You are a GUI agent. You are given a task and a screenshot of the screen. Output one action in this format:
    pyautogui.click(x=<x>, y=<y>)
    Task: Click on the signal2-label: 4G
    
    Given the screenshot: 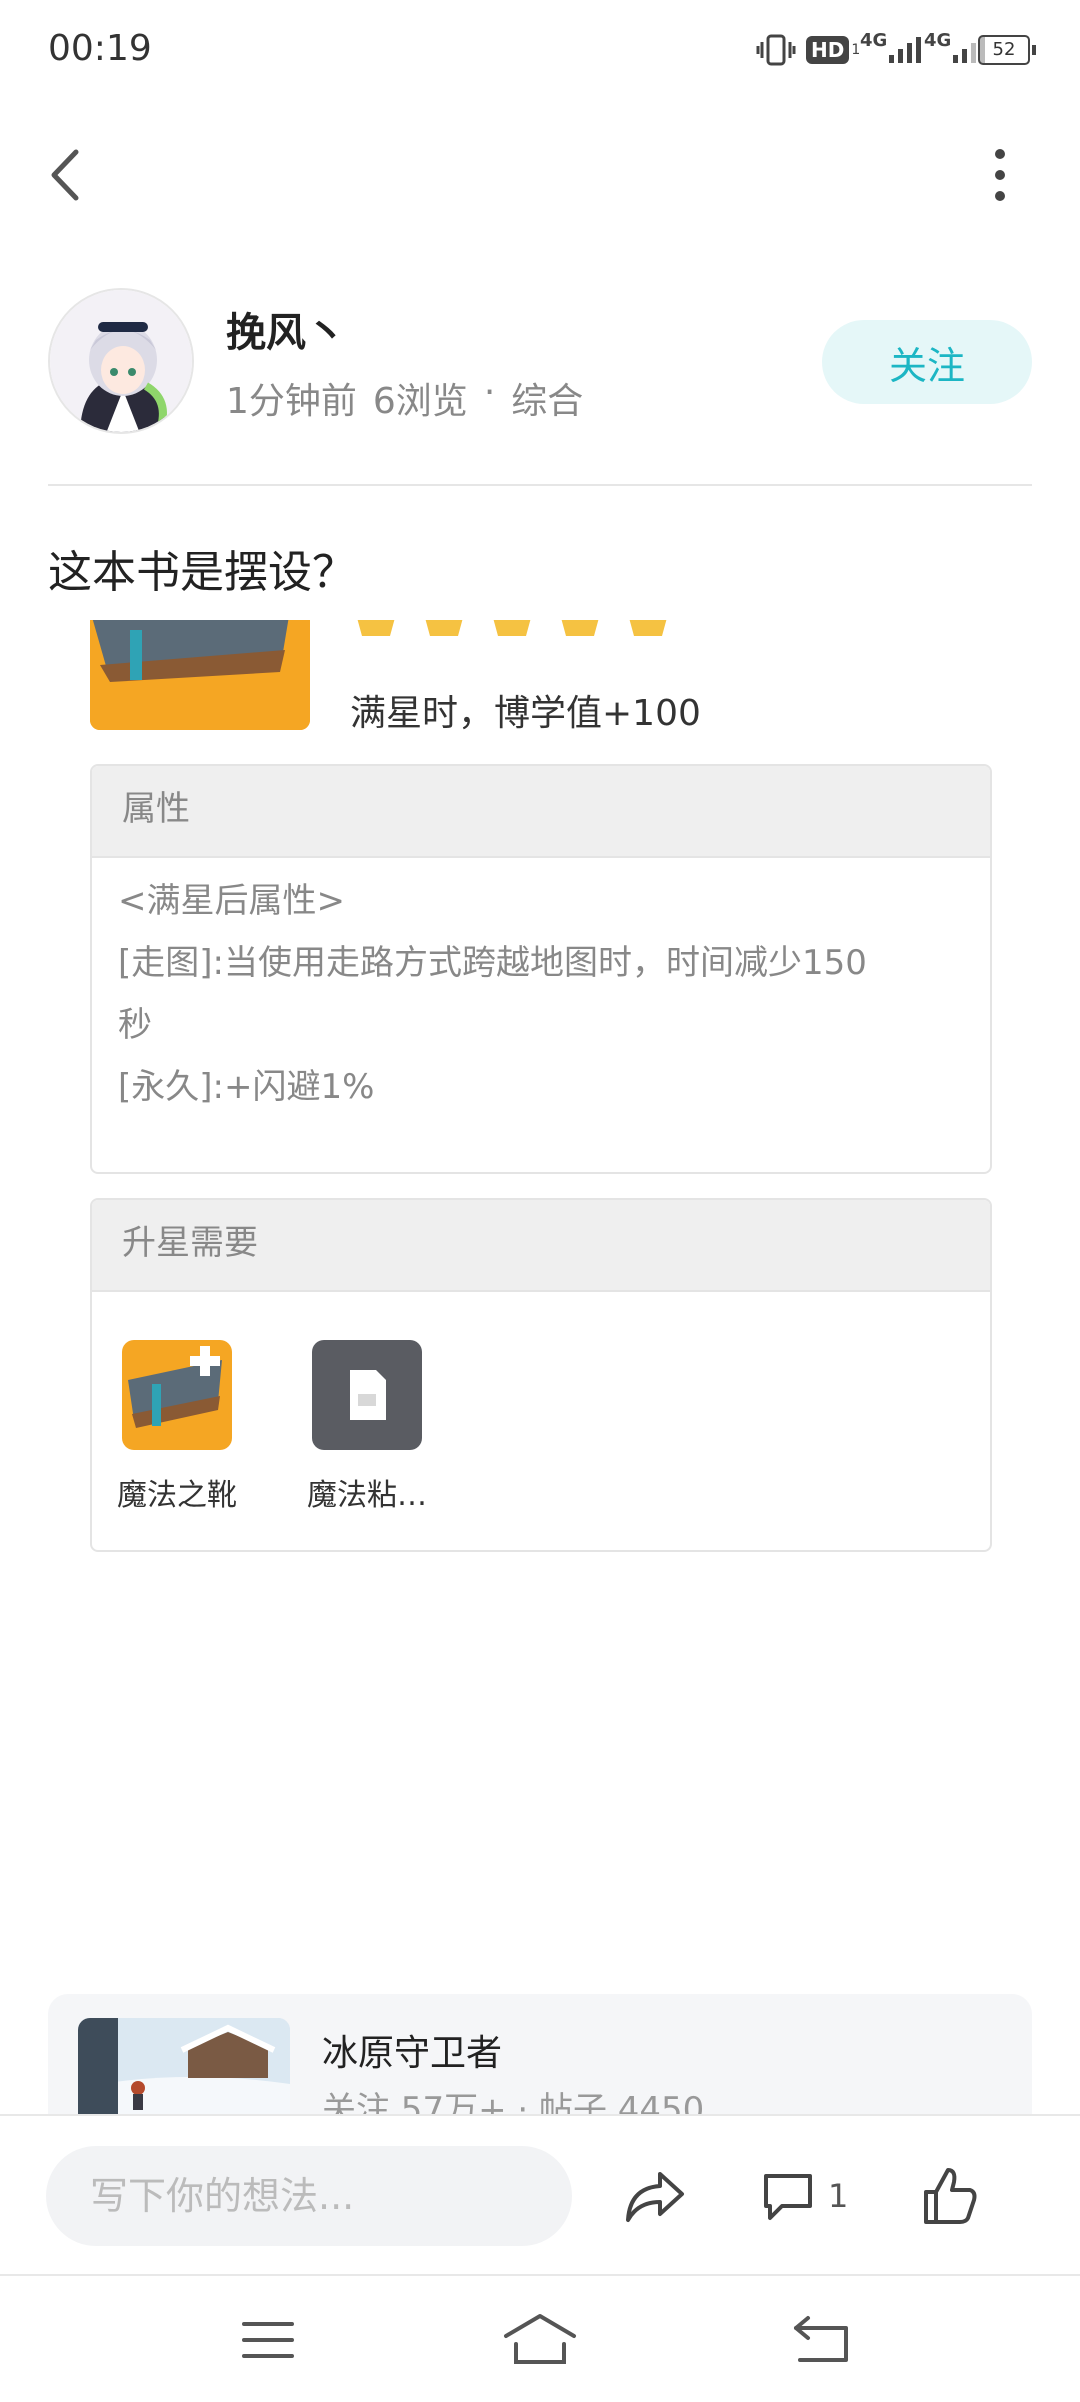 What is the action you would take?
    pyautogui.click(x=938, y=40)
    